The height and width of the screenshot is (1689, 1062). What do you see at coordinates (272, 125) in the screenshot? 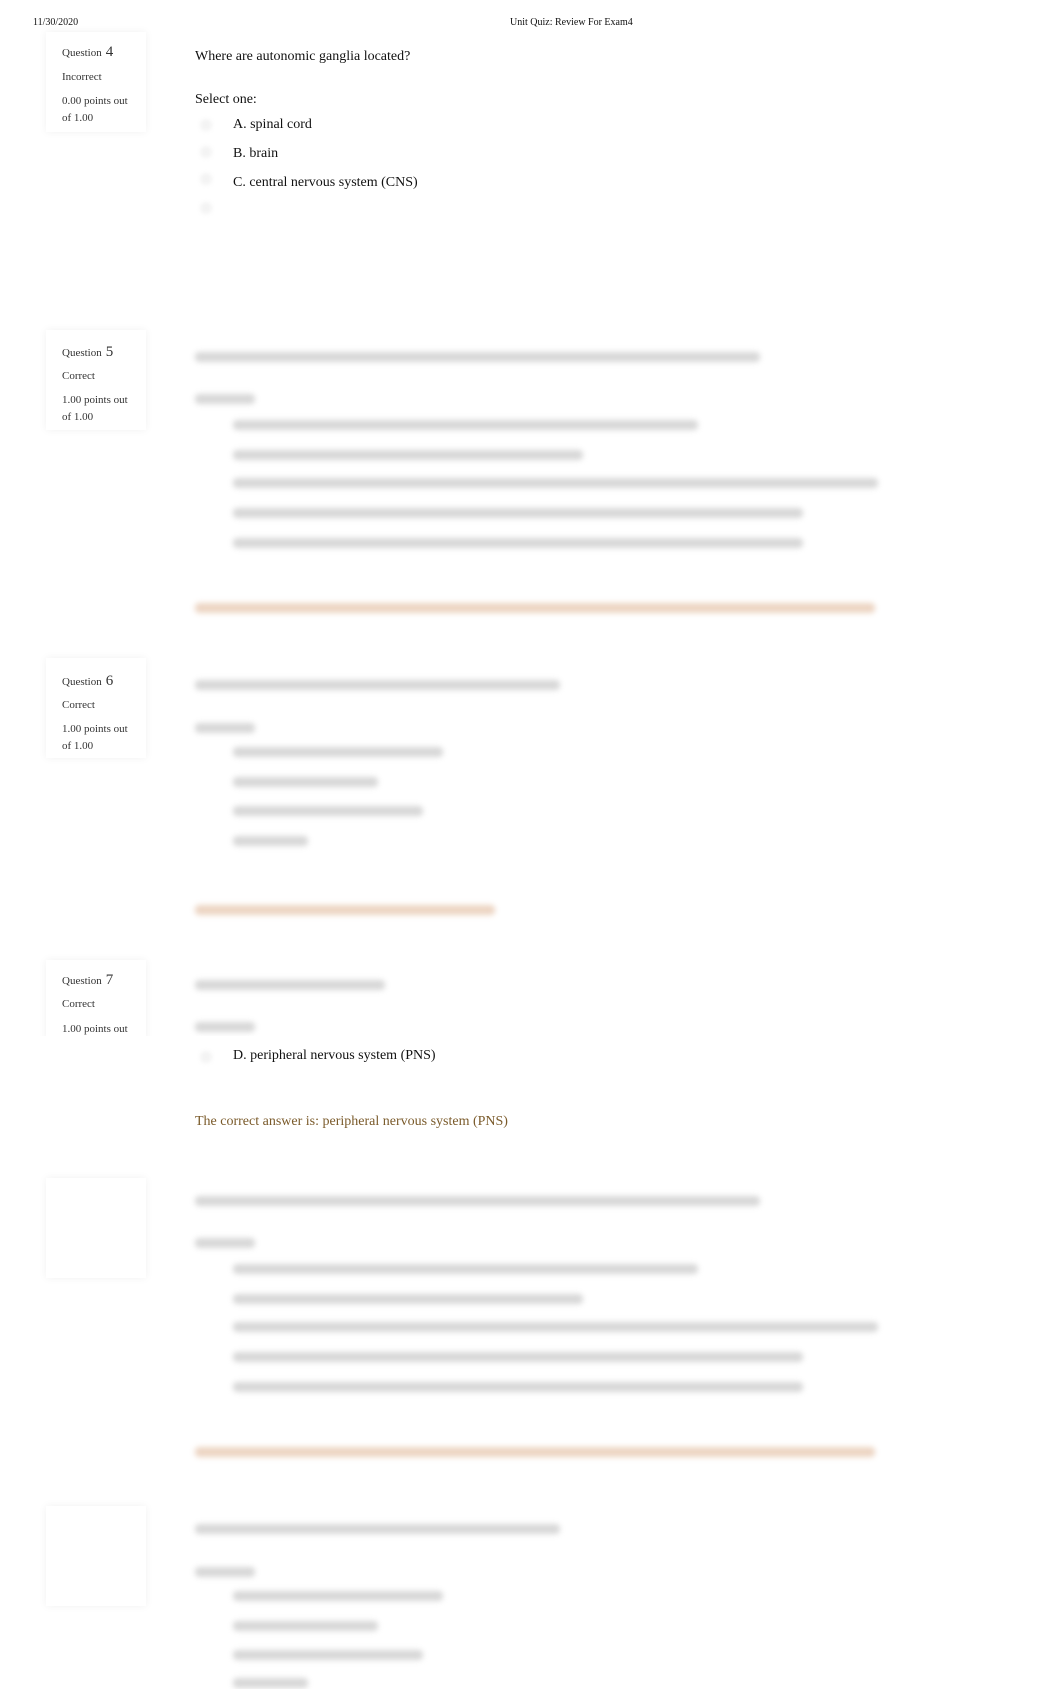
I see `option-a: A. spinal cord` at bounding box center [272, 125].